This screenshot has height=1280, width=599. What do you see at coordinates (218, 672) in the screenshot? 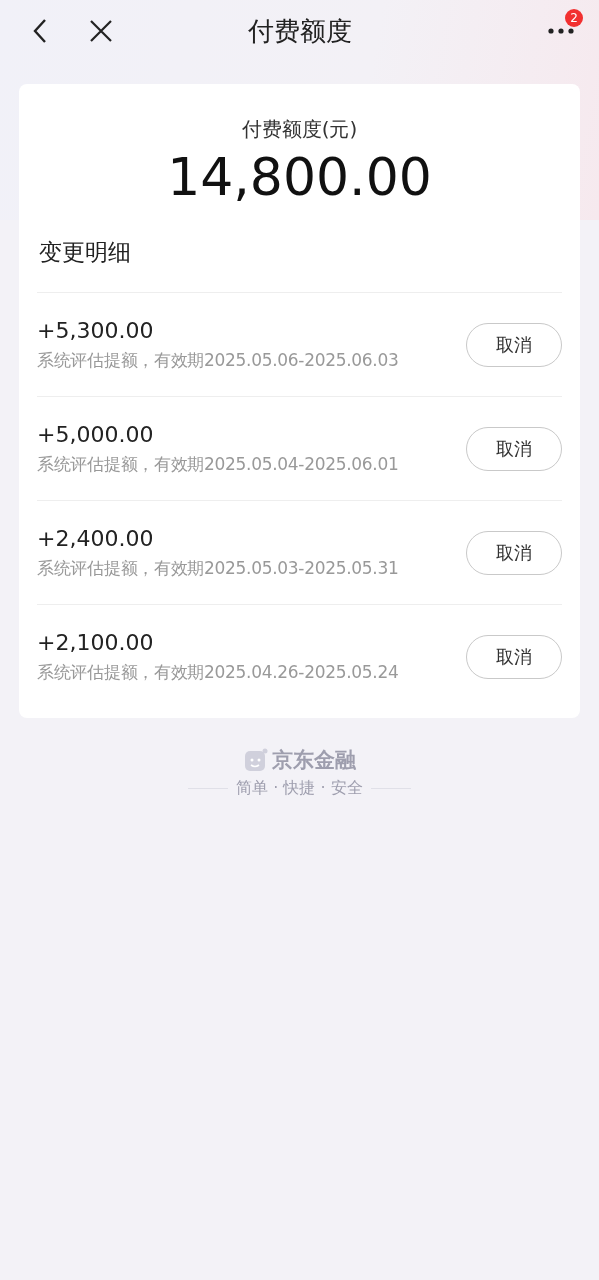
I see `change-description: 系统评估提额，有效期2025.04.26-2025.05.24` at bounding box center [218, 672].